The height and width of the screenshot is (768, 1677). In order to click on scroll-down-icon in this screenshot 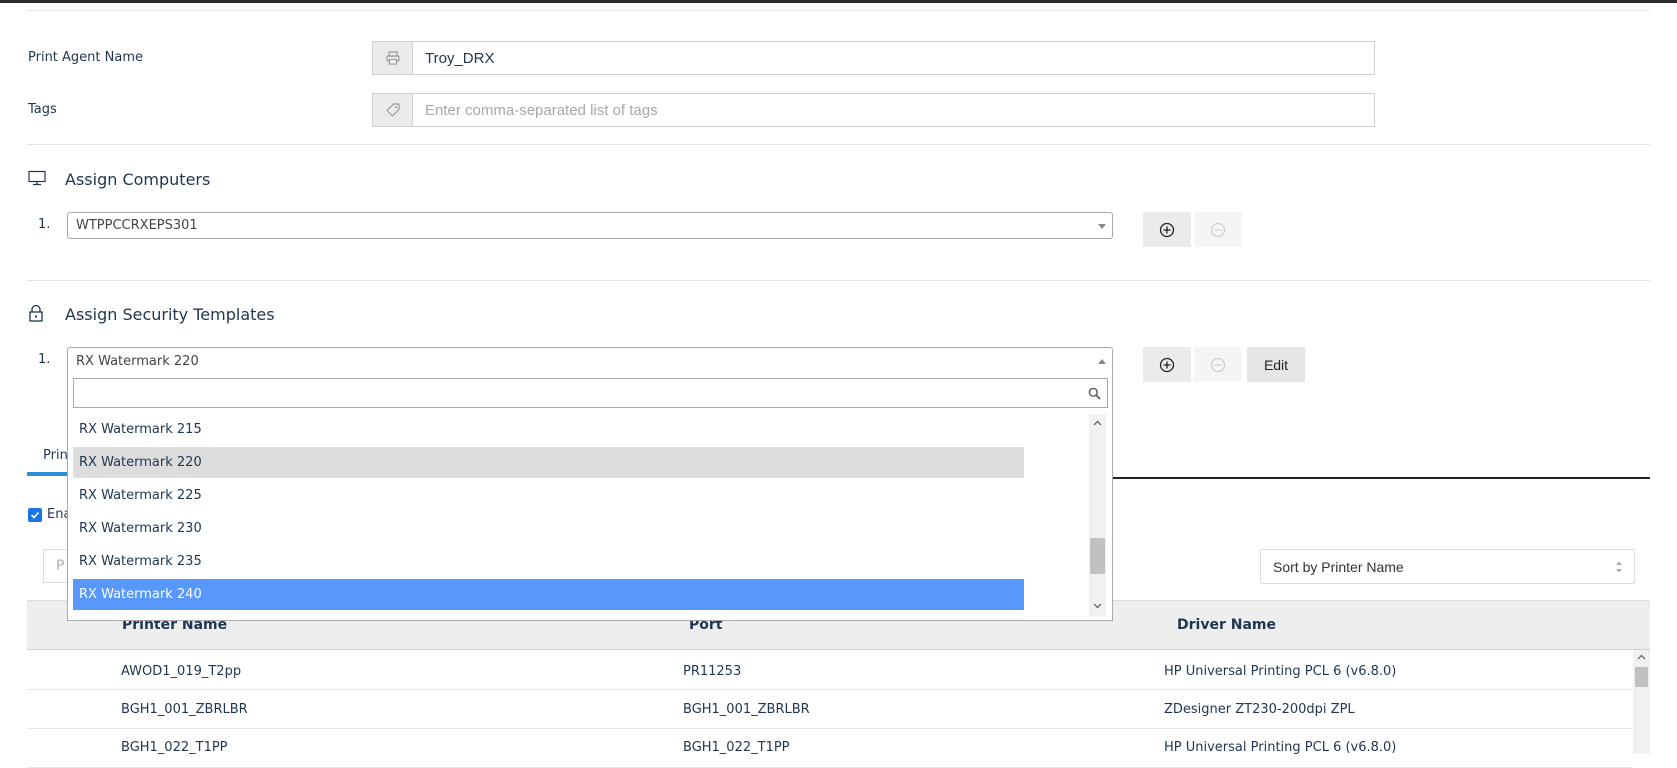, I will do `click(1097, 606)`.